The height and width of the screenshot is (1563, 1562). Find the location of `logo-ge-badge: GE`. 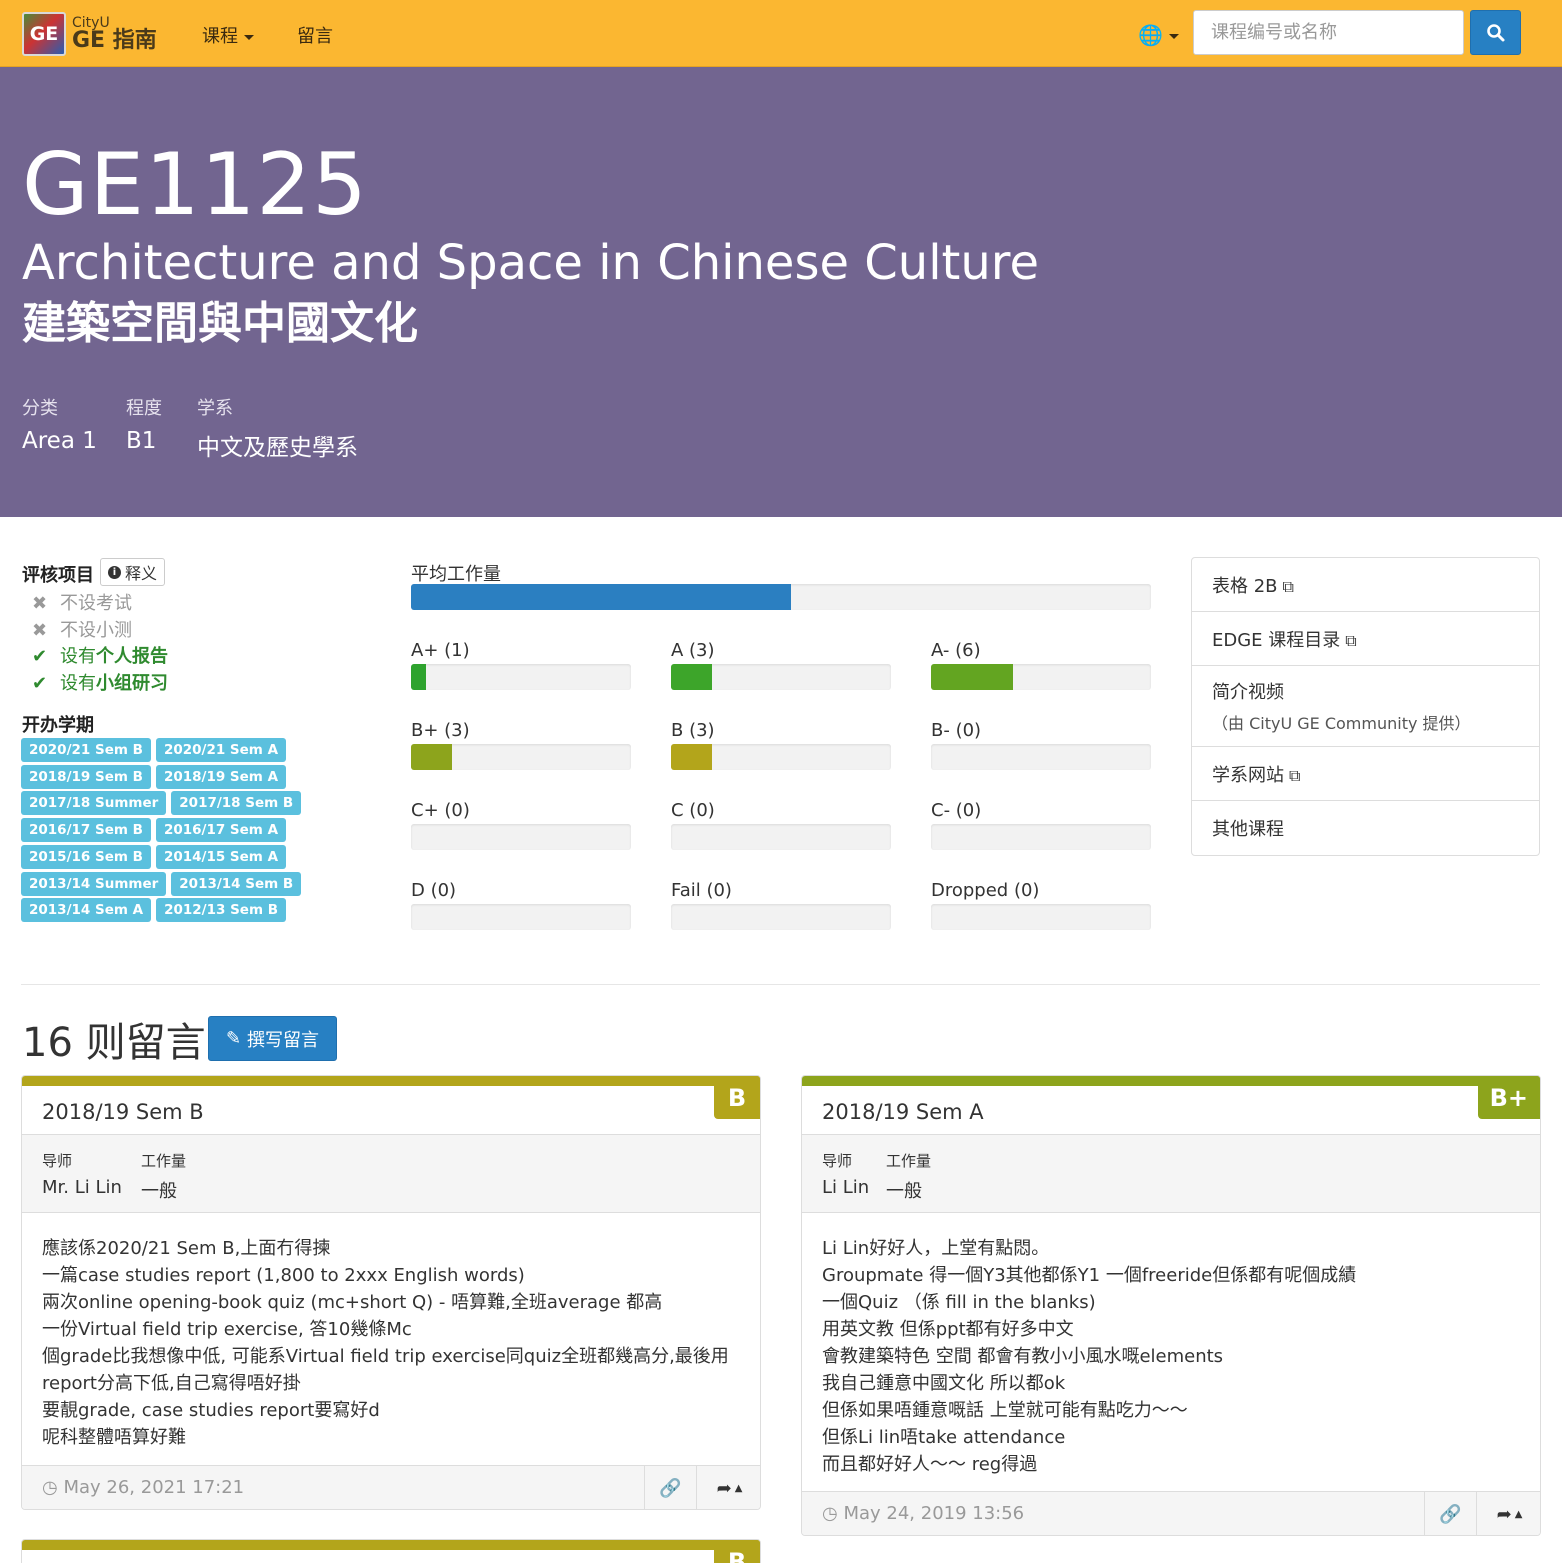

logo-ge-badge: GE is located at coordinates (44, 34).